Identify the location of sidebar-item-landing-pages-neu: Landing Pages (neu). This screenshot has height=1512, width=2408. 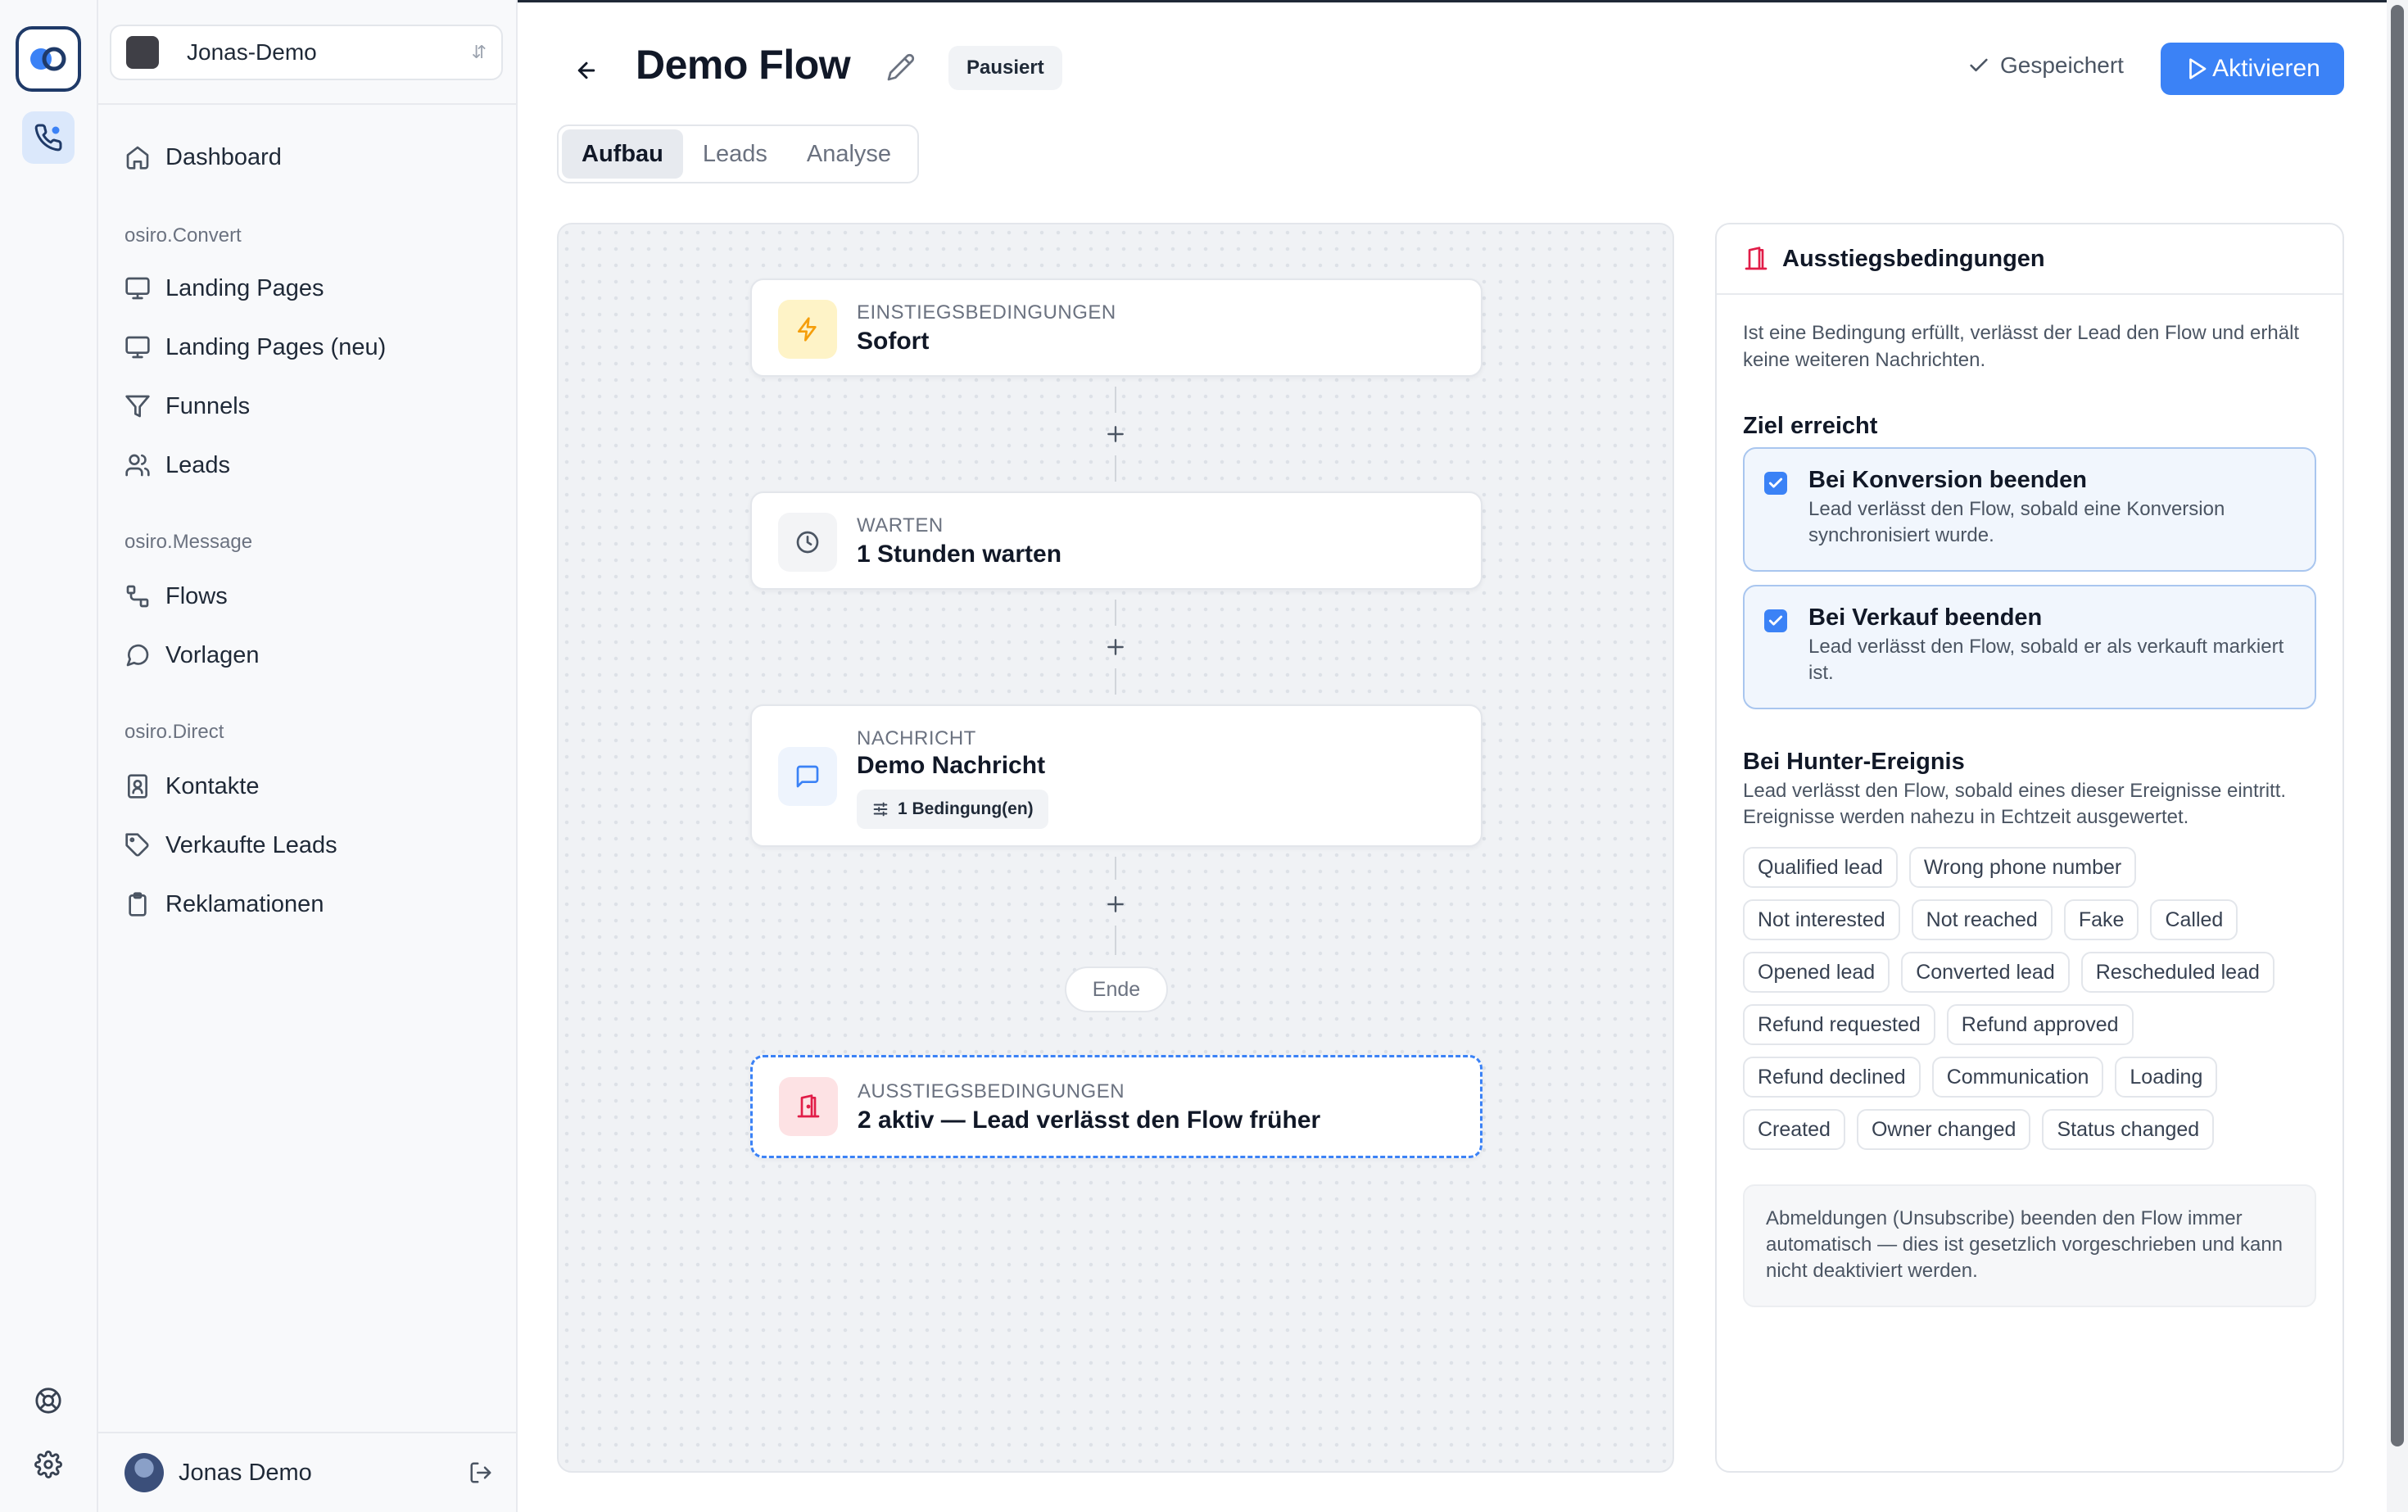
(255, 347).